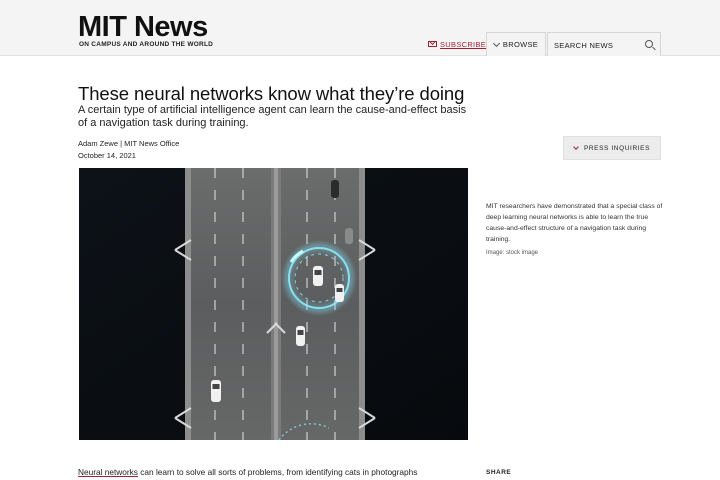 The image size is (720, 480). What do you see at coordinates (463, 44) in the screenshot?
I see `subscribe-label: SUBSCRIBE` at bounding box center [463, 44].